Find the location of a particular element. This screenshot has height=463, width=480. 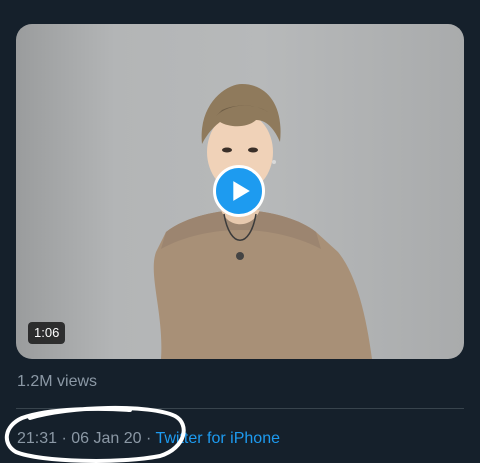

tweet-time: 21:31 is located at coordinates (37, 438).